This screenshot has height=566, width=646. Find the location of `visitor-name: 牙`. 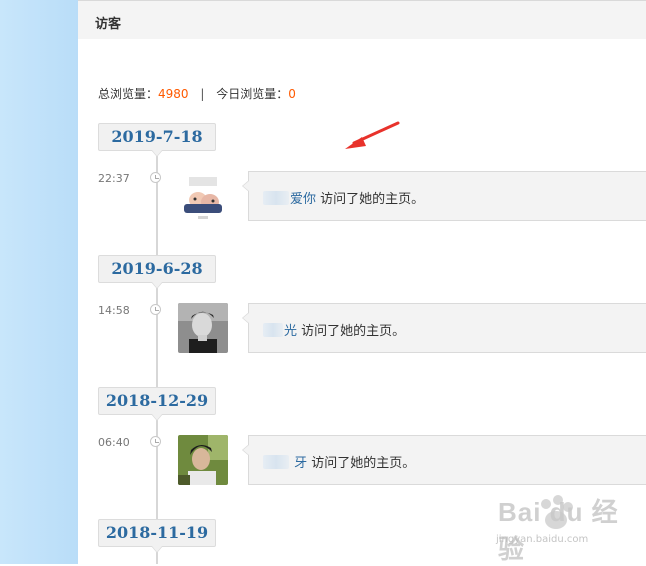

visitor-name: 牙 is located at coordinates (300, 463).